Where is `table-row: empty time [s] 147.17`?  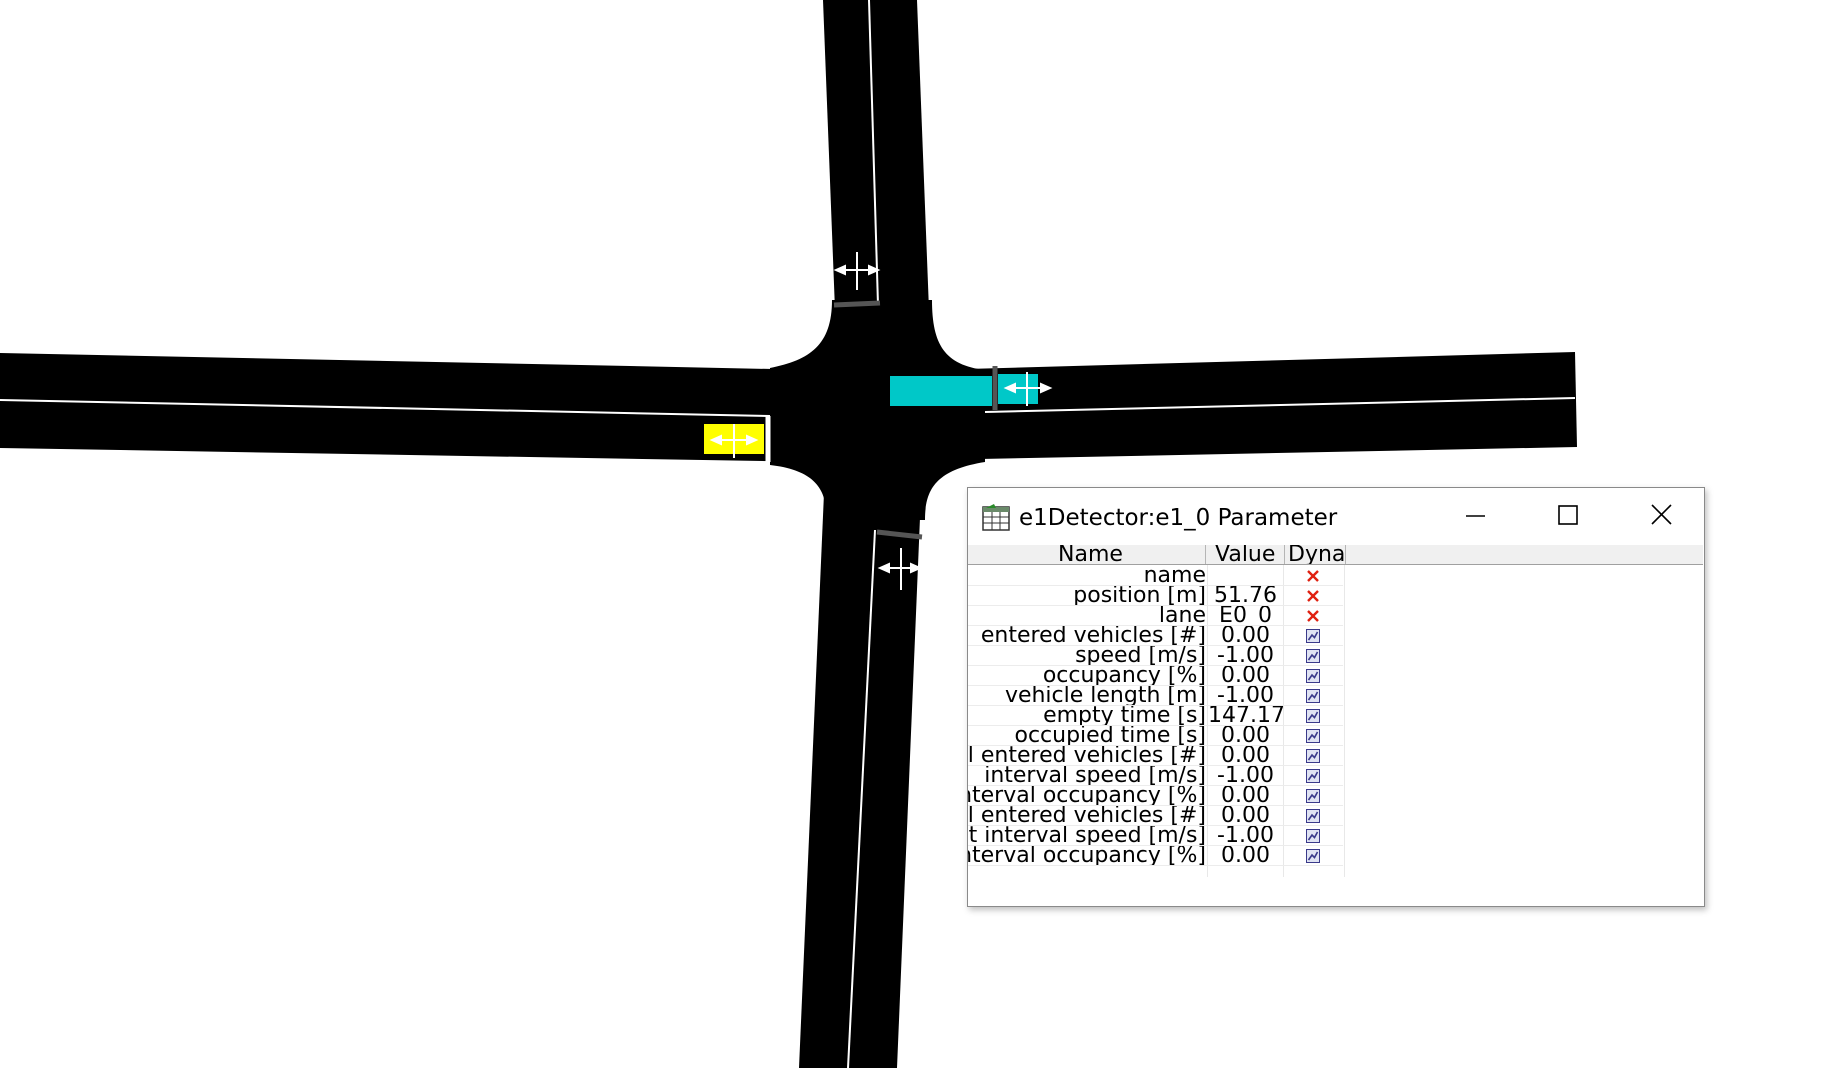 table-row: empty time [s] 147.17 is located at coordinates (1158, 716).